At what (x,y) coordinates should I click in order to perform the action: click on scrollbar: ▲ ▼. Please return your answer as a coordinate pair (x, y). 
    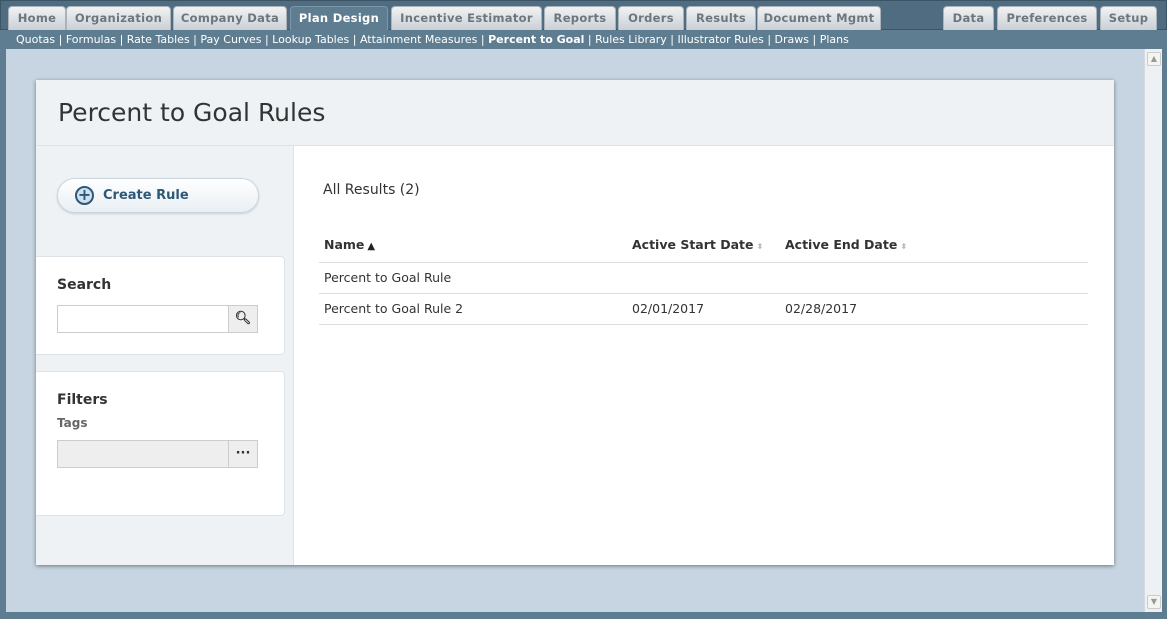
    Looking at the image, I should click on (1153, 330).